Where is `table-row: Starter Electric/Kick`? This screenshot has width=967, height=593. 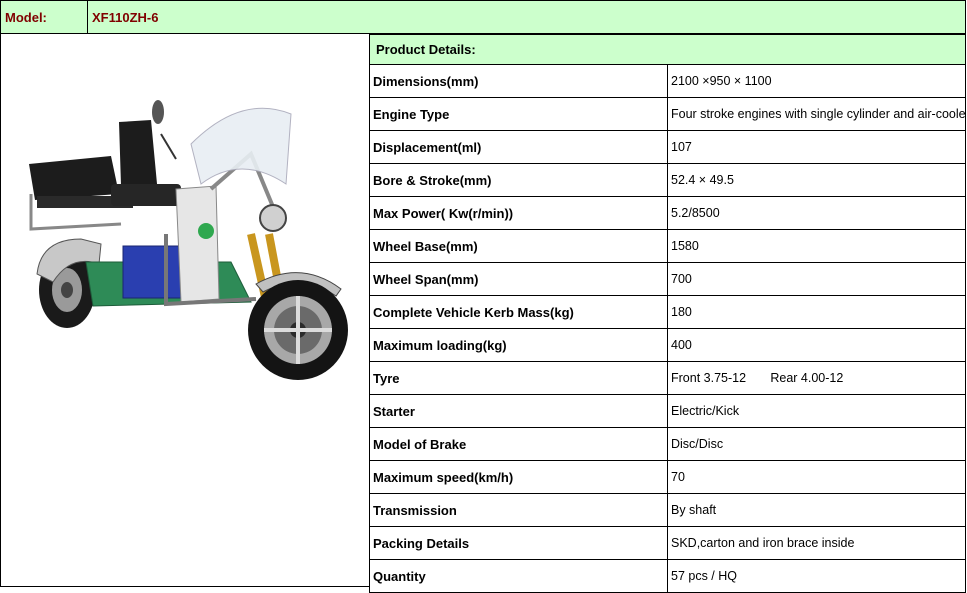
table-row: Starter Electric/Kick is located at coordinates (667, 411).